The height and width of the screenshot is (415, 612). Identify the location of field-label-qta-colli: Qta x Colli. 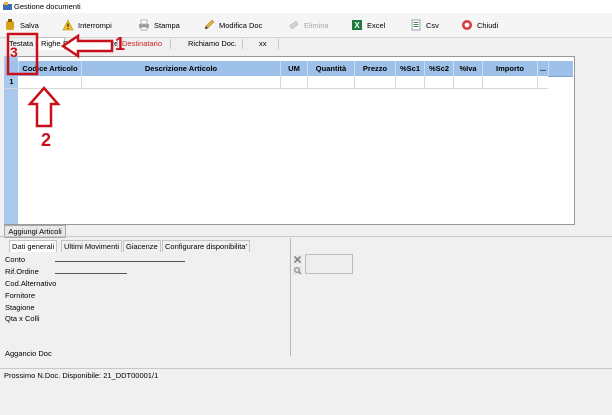
(22, 318).